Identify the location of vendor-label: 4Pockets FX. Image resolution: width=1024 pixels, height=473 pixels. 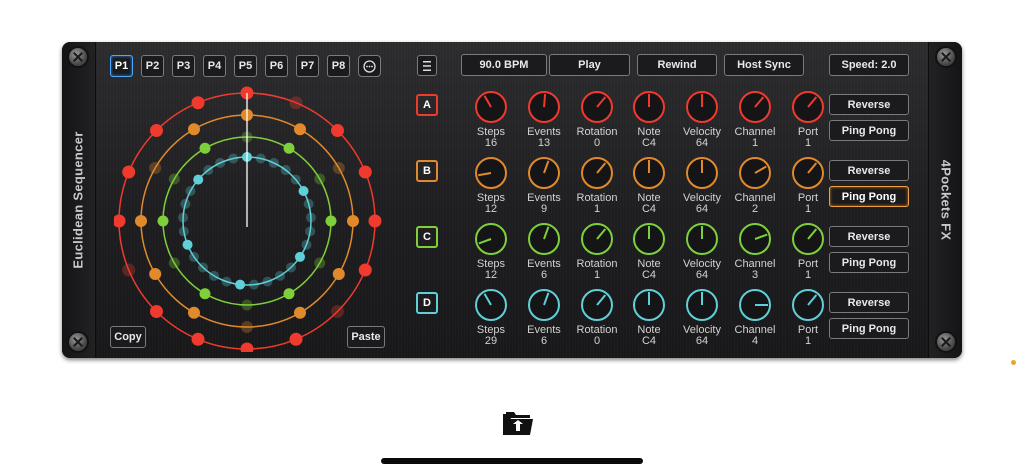
(946, 200).